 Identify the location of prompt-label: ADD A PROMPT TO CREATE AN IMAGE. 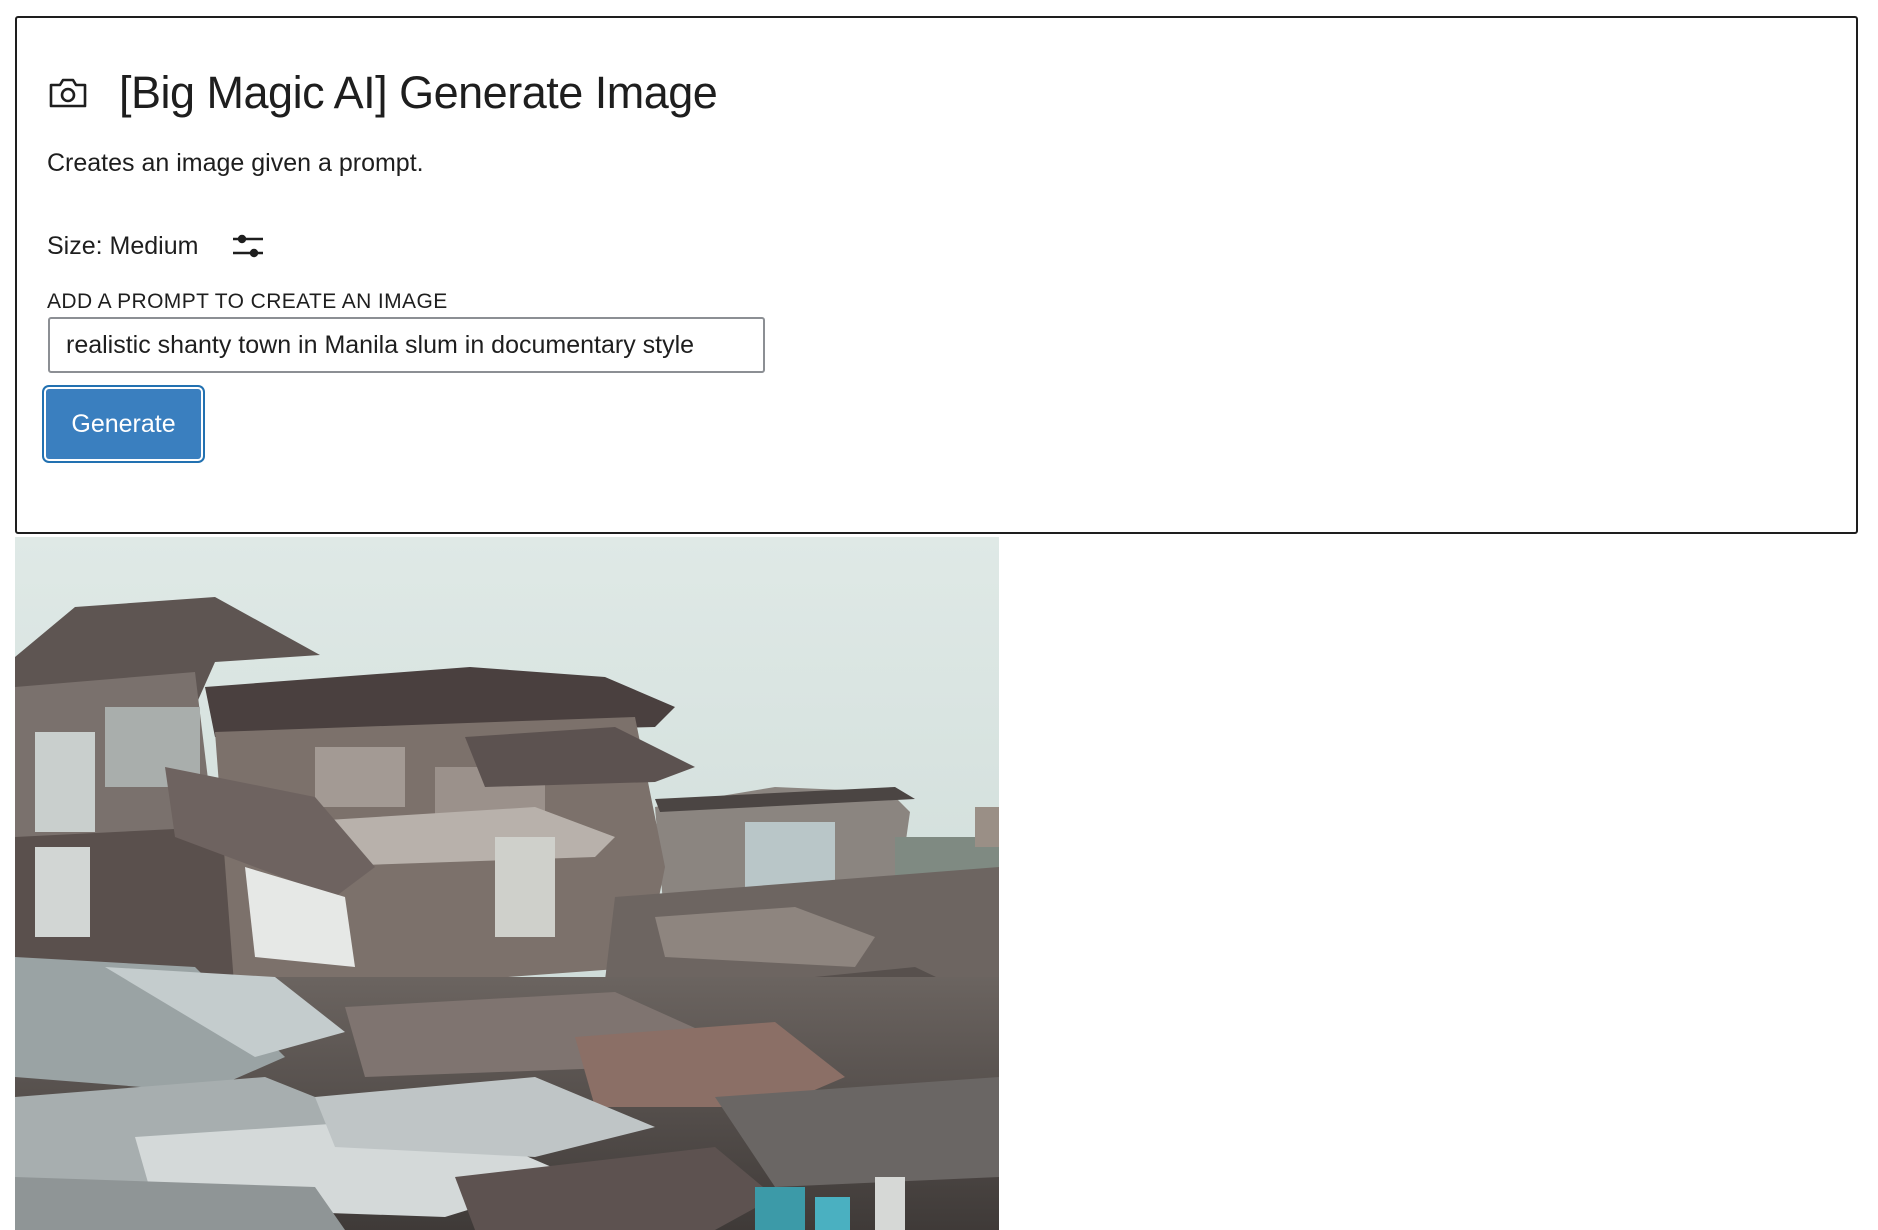
(247, 301).